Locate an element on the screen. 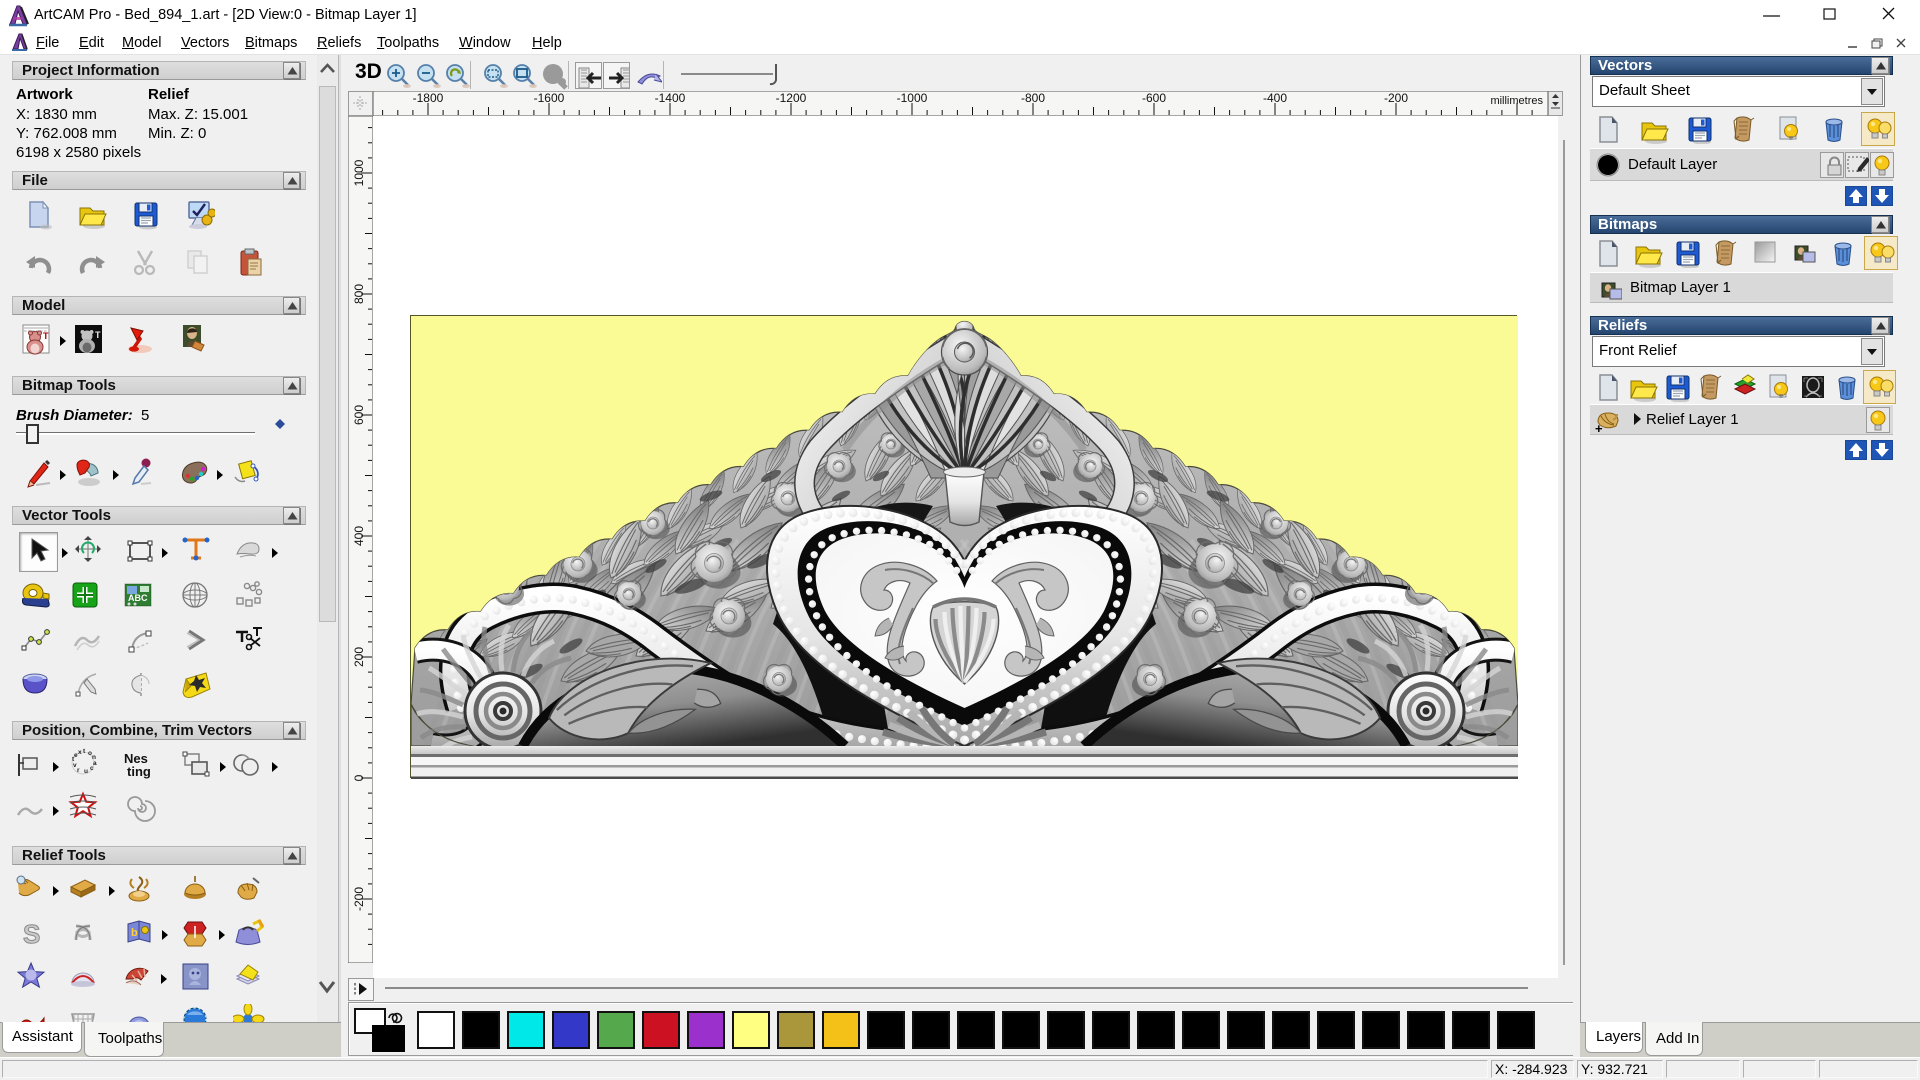 The width and height of the screenshot is (1920, 1080). svg-text: t is located at coordinates (84, 751).